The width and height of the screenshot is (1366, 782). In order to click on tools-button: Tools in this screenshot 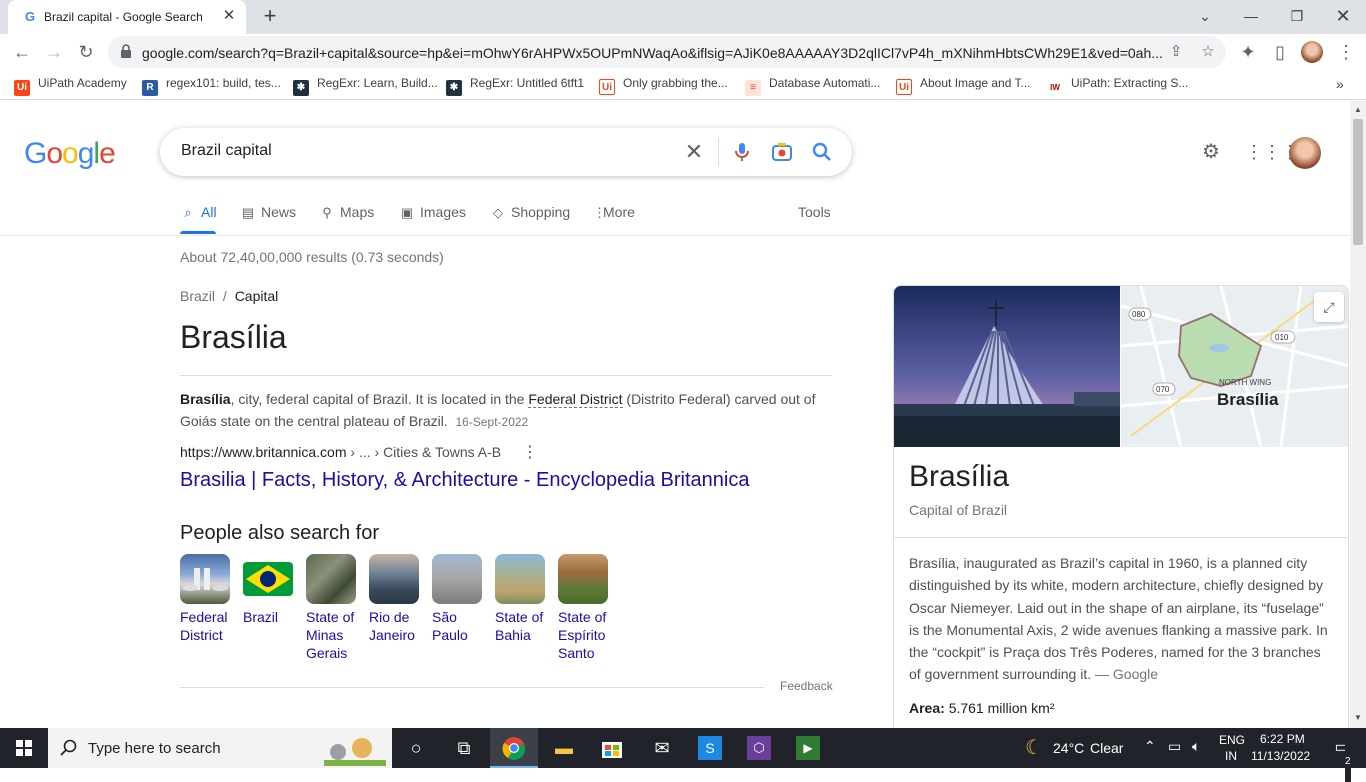, I will do `click(814, 212)`.